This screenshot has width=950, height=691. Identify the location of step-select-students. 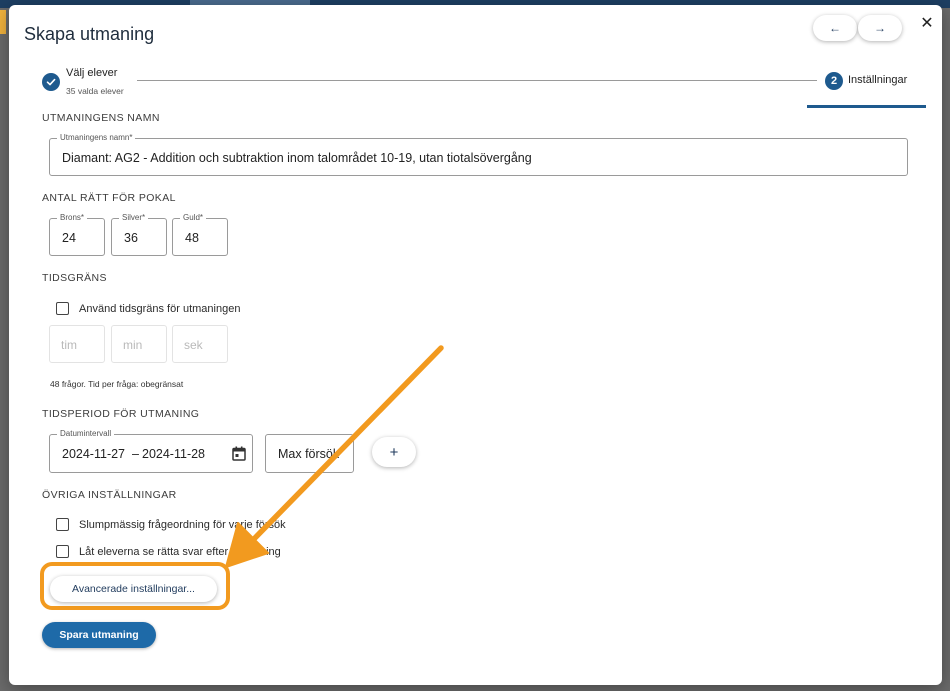
(51, 82).